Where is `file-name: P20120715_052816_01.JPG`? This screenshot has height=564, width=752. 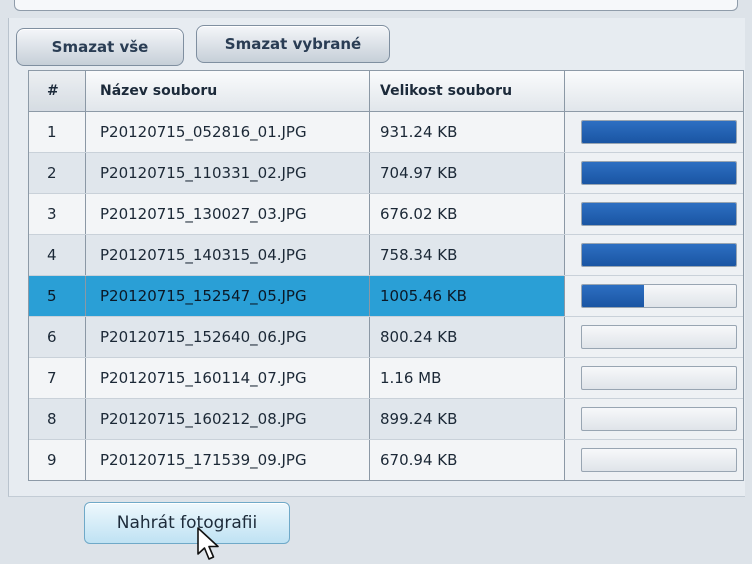
file-name: P20120715_052816_01.JPG is located at coordinates (228, 132).